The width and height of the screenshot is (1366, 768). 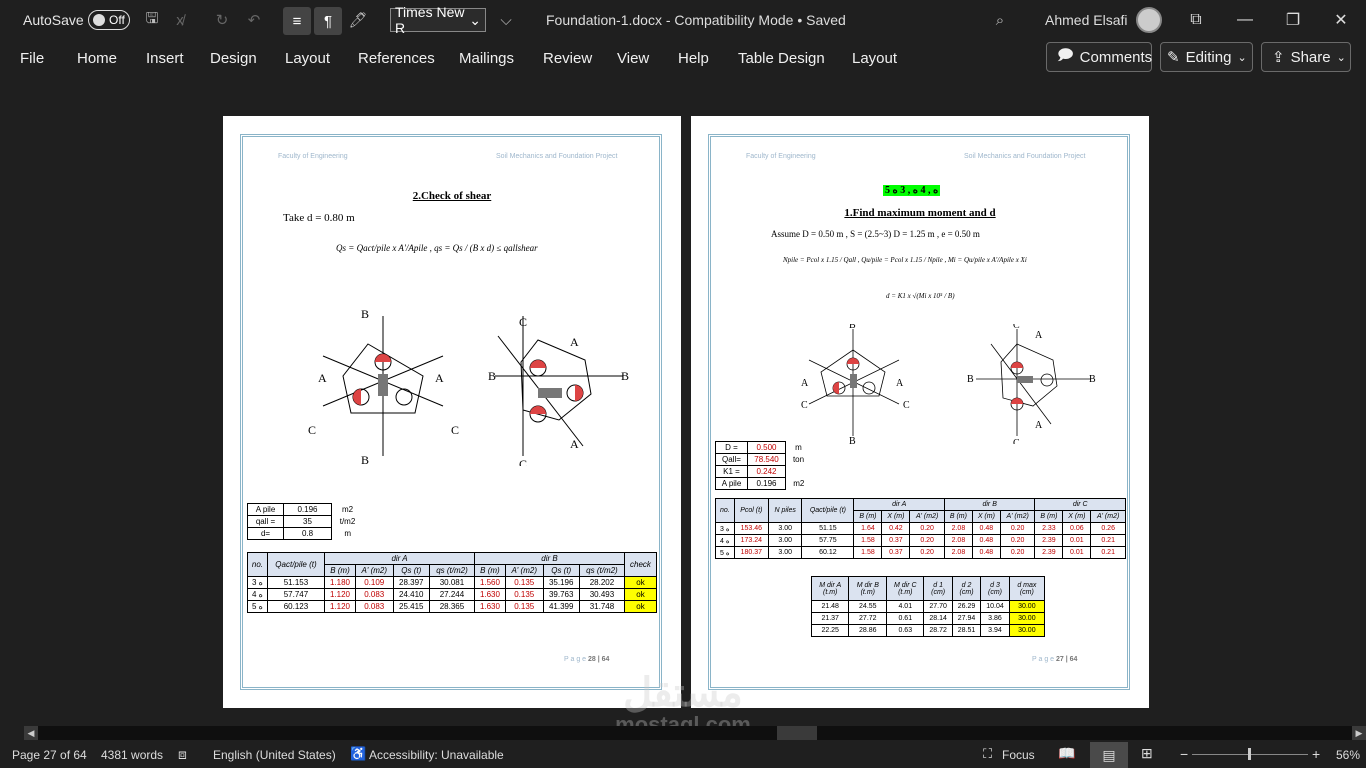 What do you see at coordinates (1242, 57) in the screenshot?
I see `chevron-down-icon: ⌄` at bounding box center [1242, 57].